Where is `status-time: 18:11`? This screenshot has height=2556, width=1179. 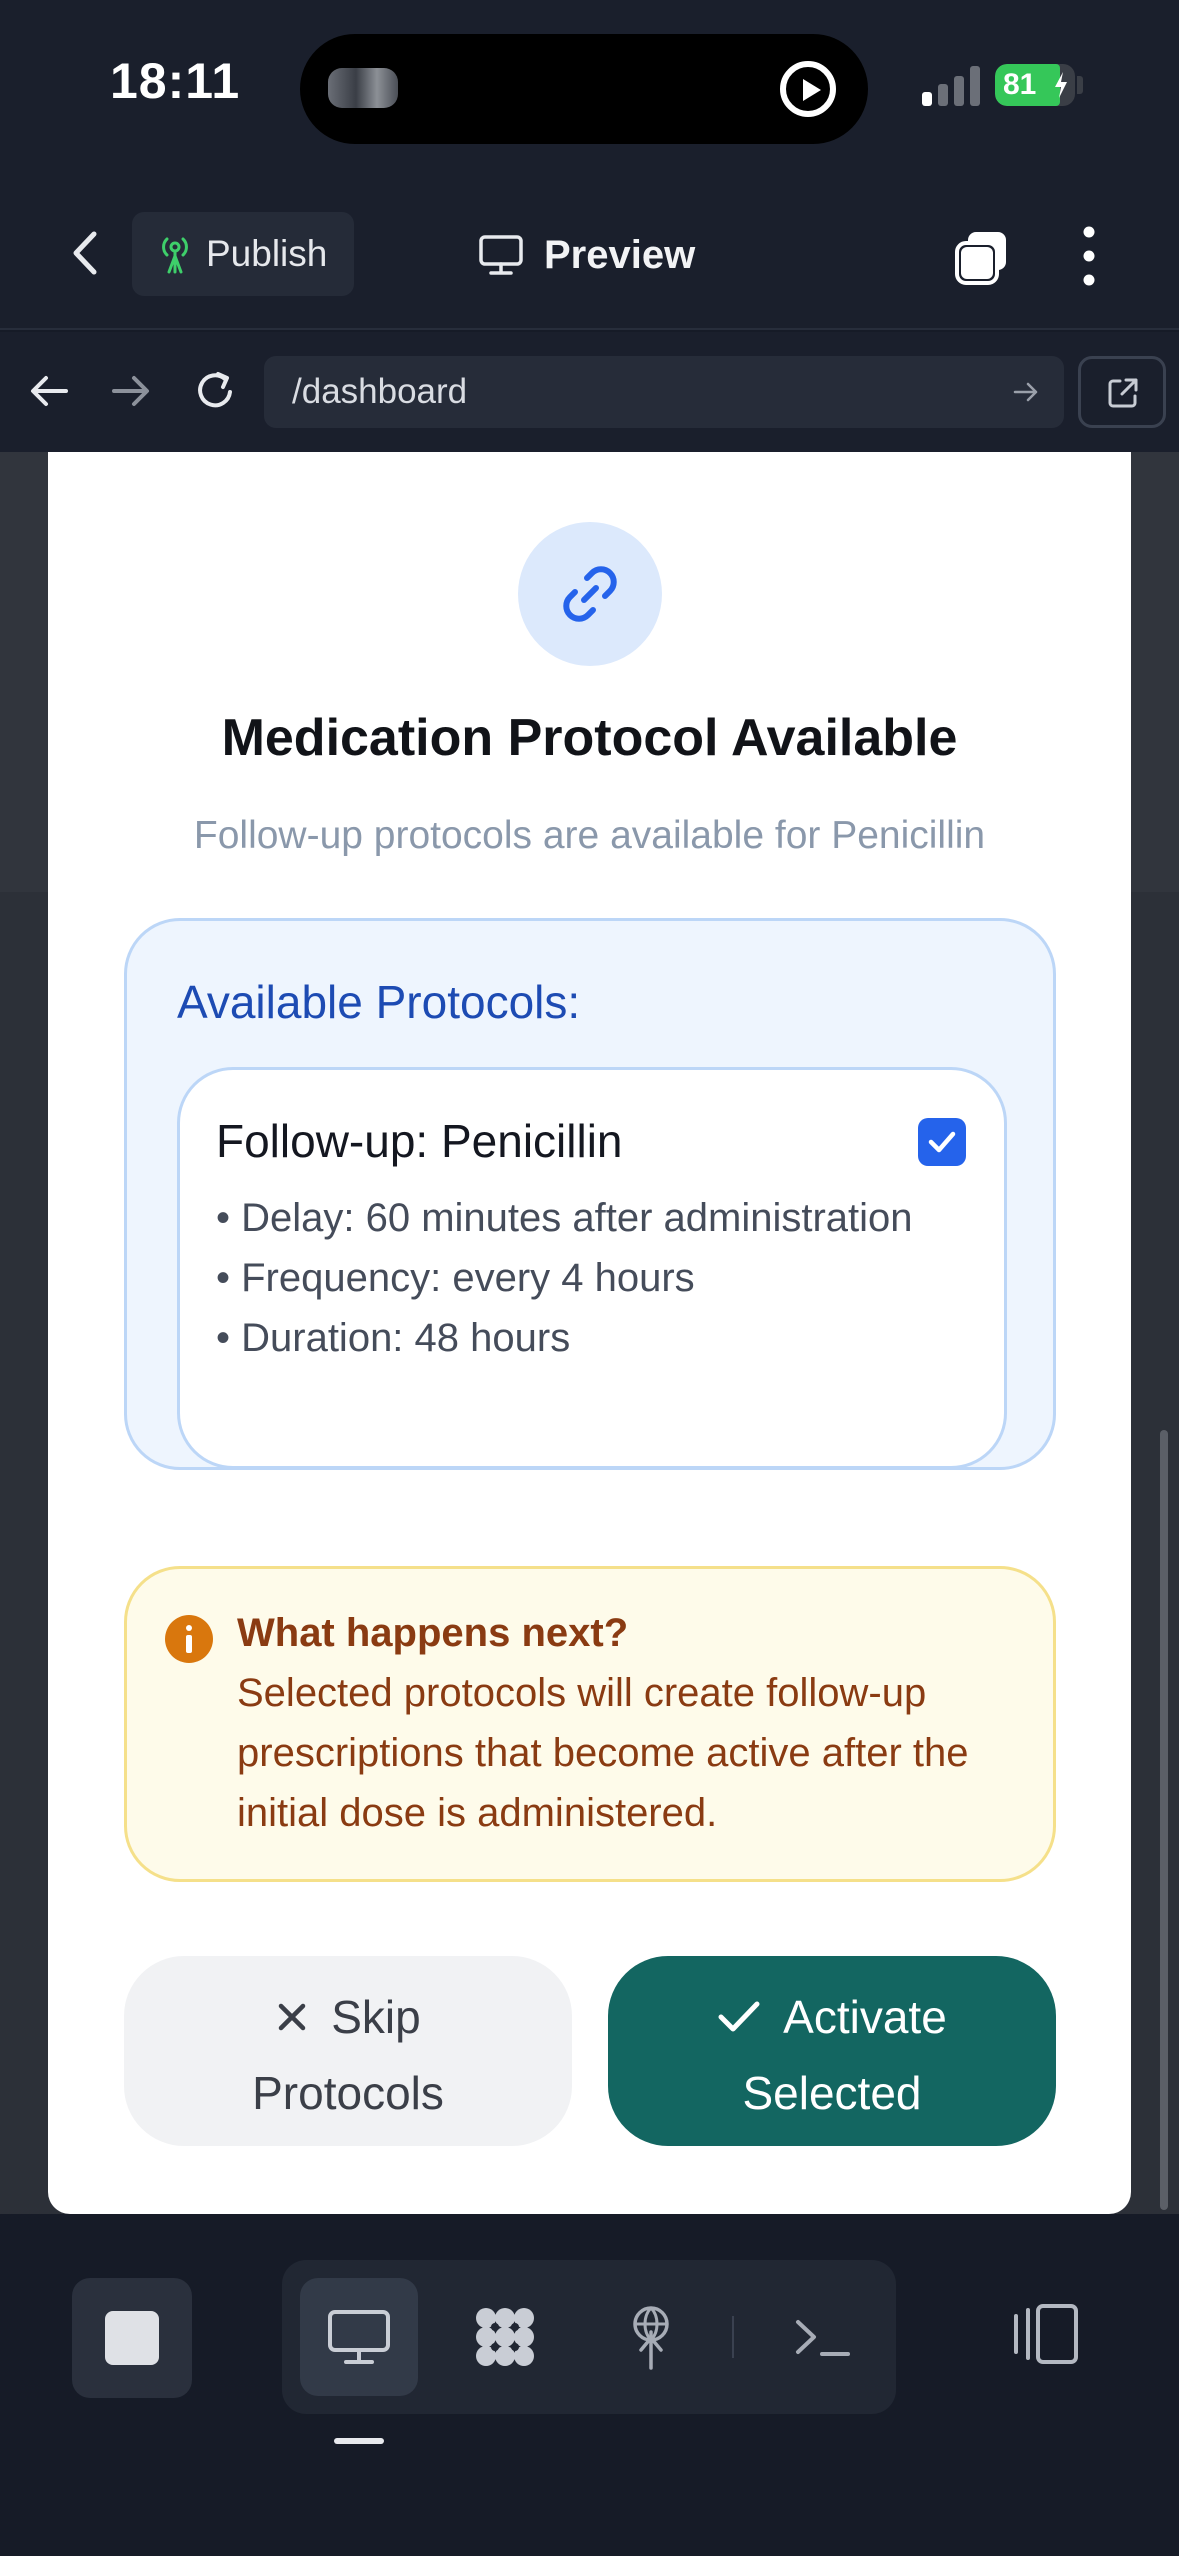
status-time: 18:11 is located at coordinates (175, 81).